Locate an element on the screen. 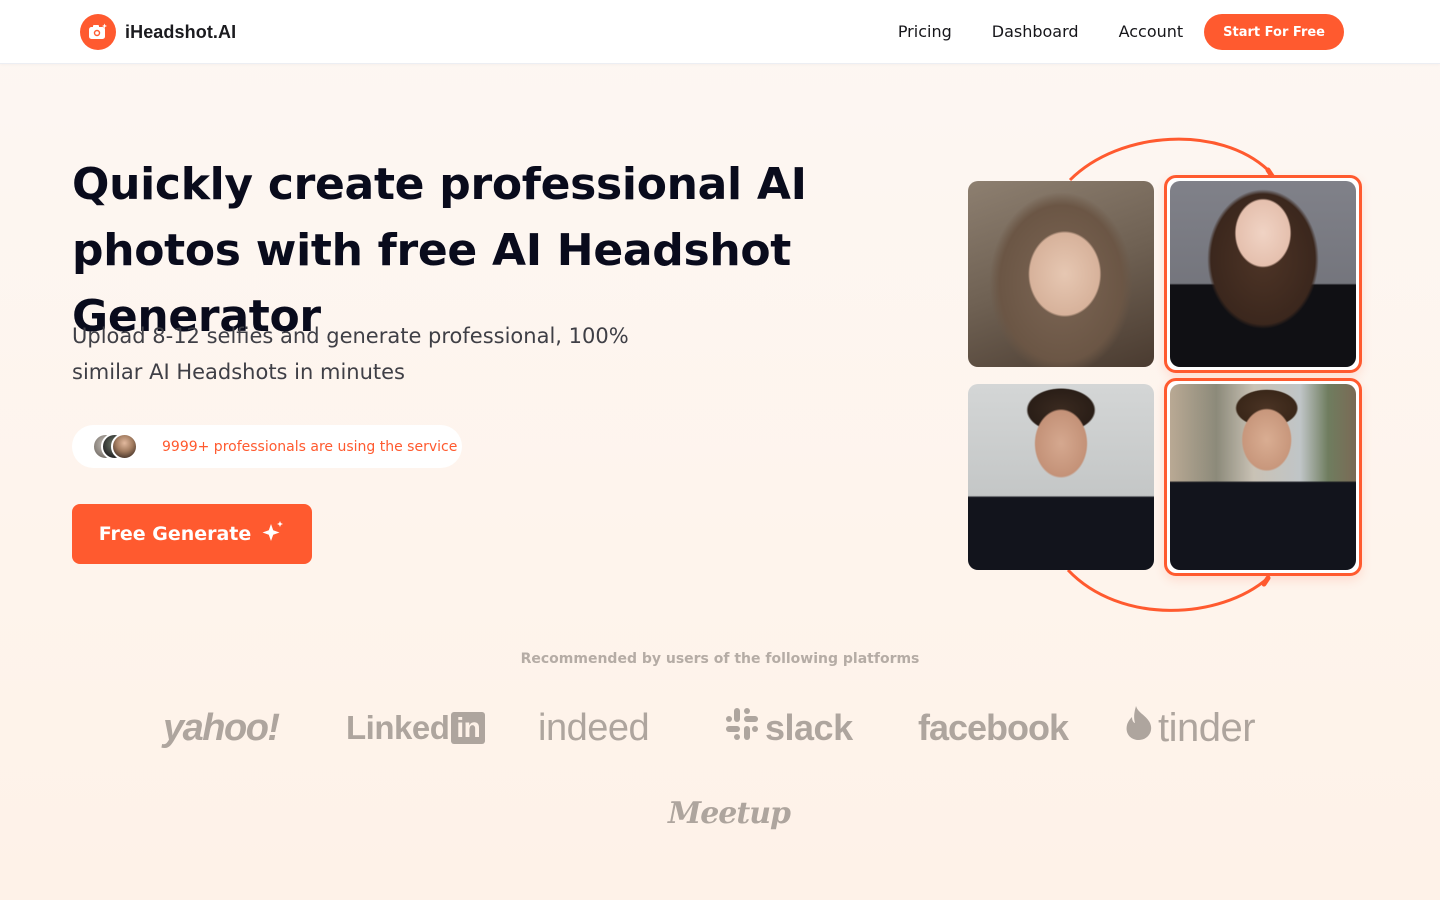  tinder-wordmark: tinder is located at coordinates (1207, 727).